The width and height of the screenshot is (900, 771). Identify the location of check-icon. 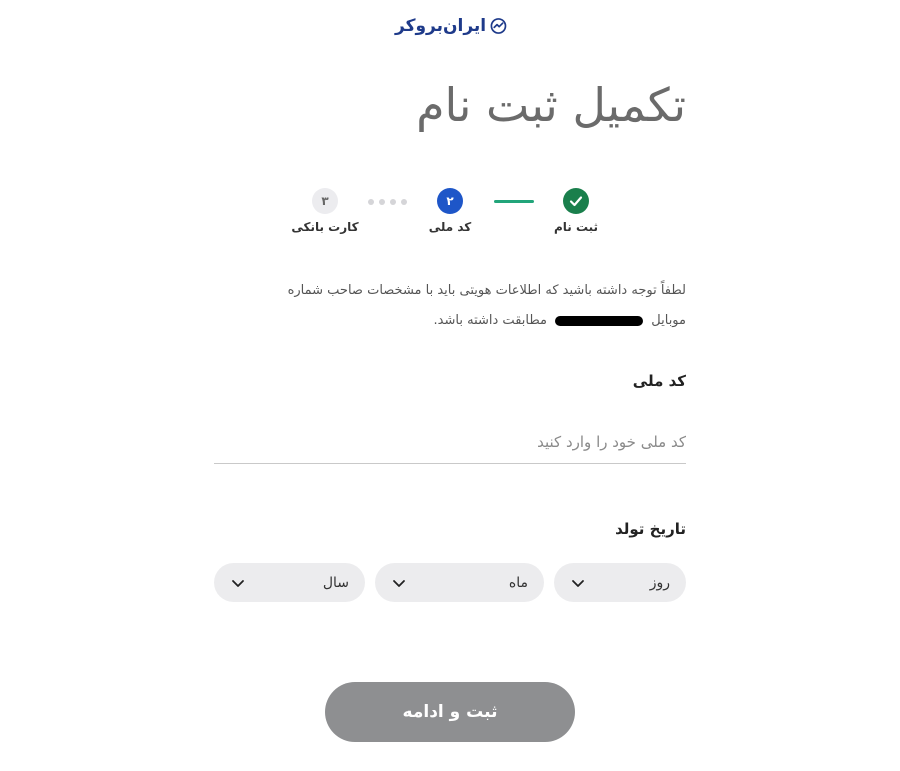
(576, 201).